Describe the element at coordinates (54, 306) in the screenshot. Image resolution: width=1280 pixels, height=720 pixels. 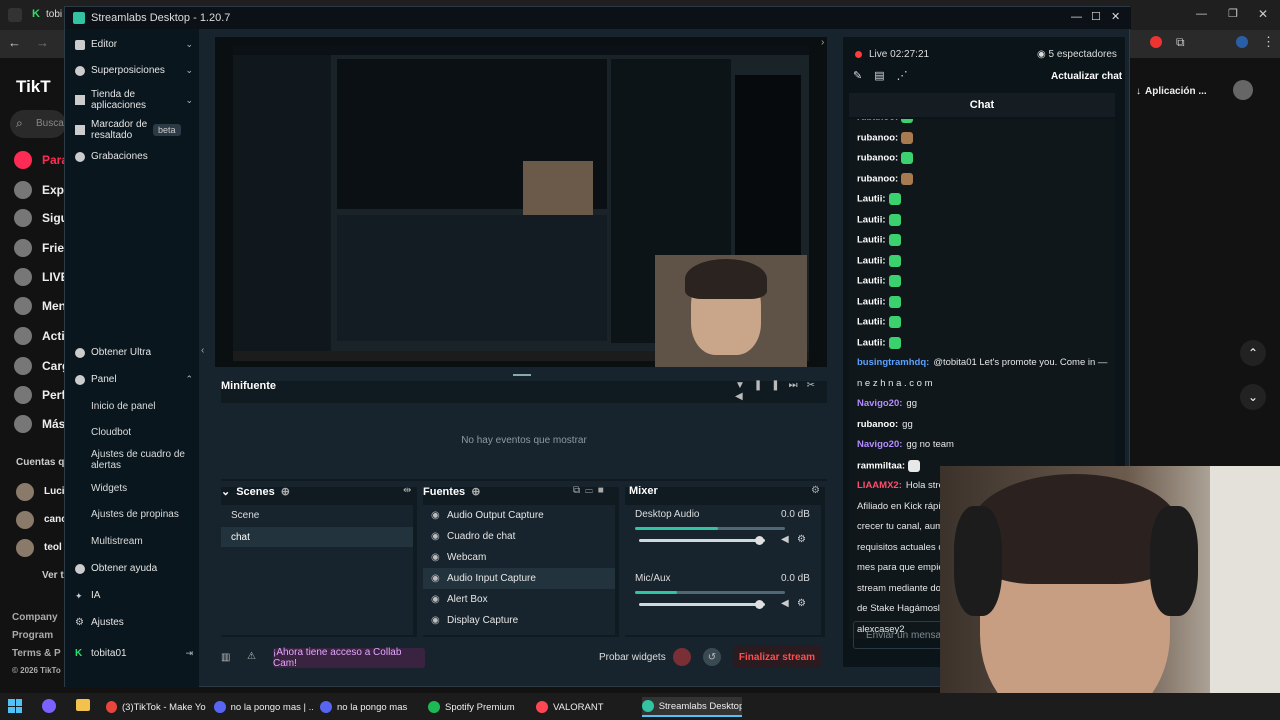
I see `tiktok-nav-item: Men` at that location.